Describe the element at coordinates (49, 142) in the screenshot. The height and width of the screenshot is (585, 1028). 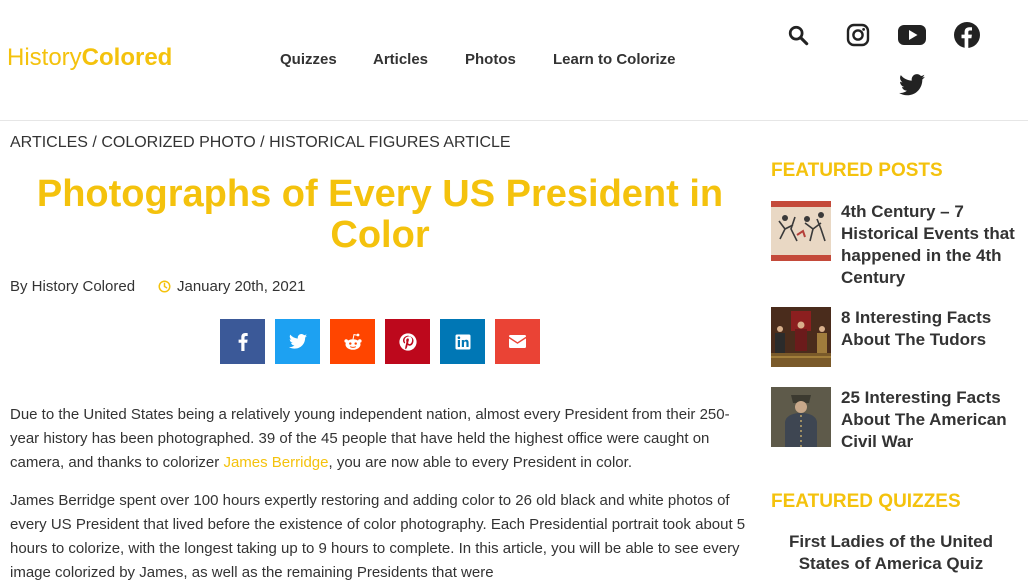
I see `breadcrumb-articles: Articles` at that location.